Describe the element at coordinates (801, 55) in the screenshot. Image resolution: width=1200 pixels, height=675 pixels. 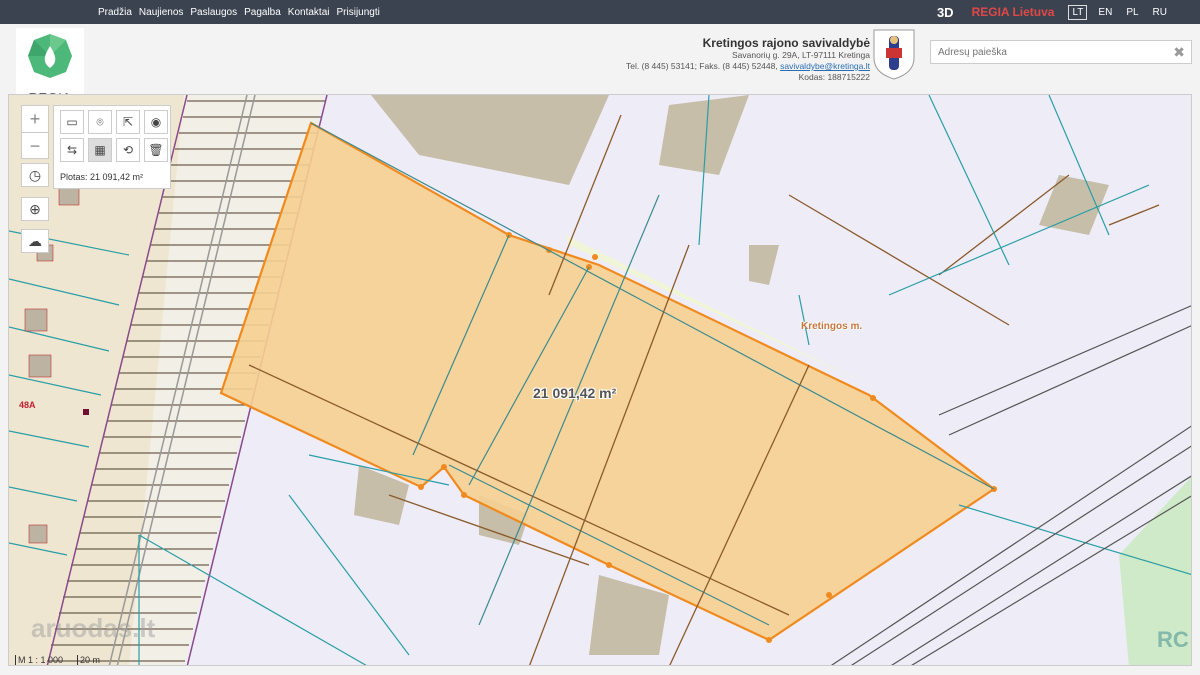
I see `municipality-address: Savanorių g. 29A, LT-97111 Kretinga` at that location.